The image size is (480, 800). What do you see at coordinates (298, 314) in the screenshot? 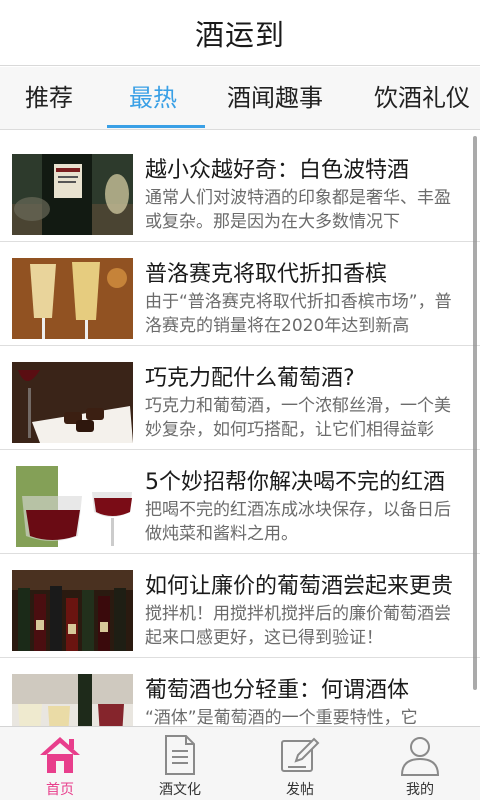
I see `article-summary: 由于“普洛赛克将取代折扣香槟市场”，普洛赛克的销量将在2020年达到新高` at bounding box center [298, 314].